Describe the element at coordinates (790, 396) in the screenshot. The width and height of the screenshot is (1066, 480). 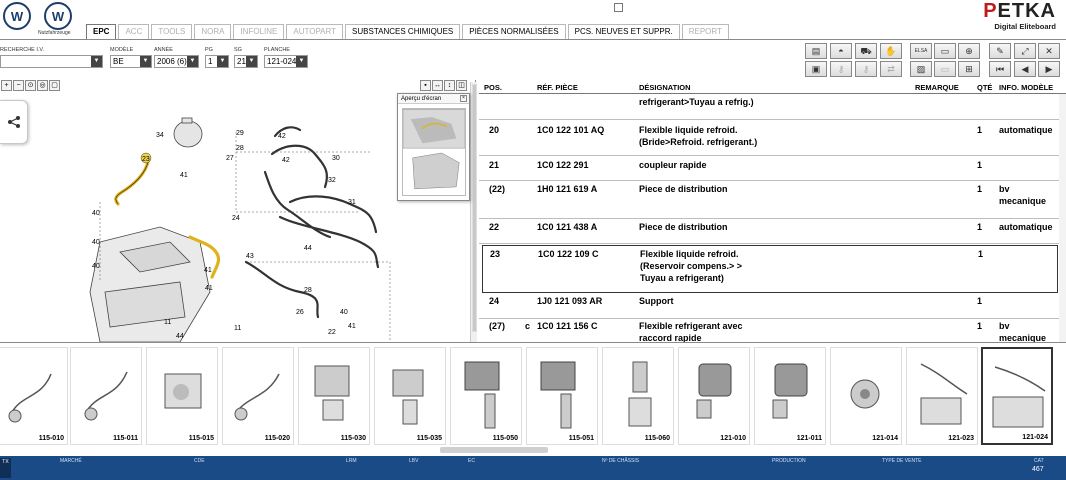
I see `plate-thumbnail: 121-011` at that location.